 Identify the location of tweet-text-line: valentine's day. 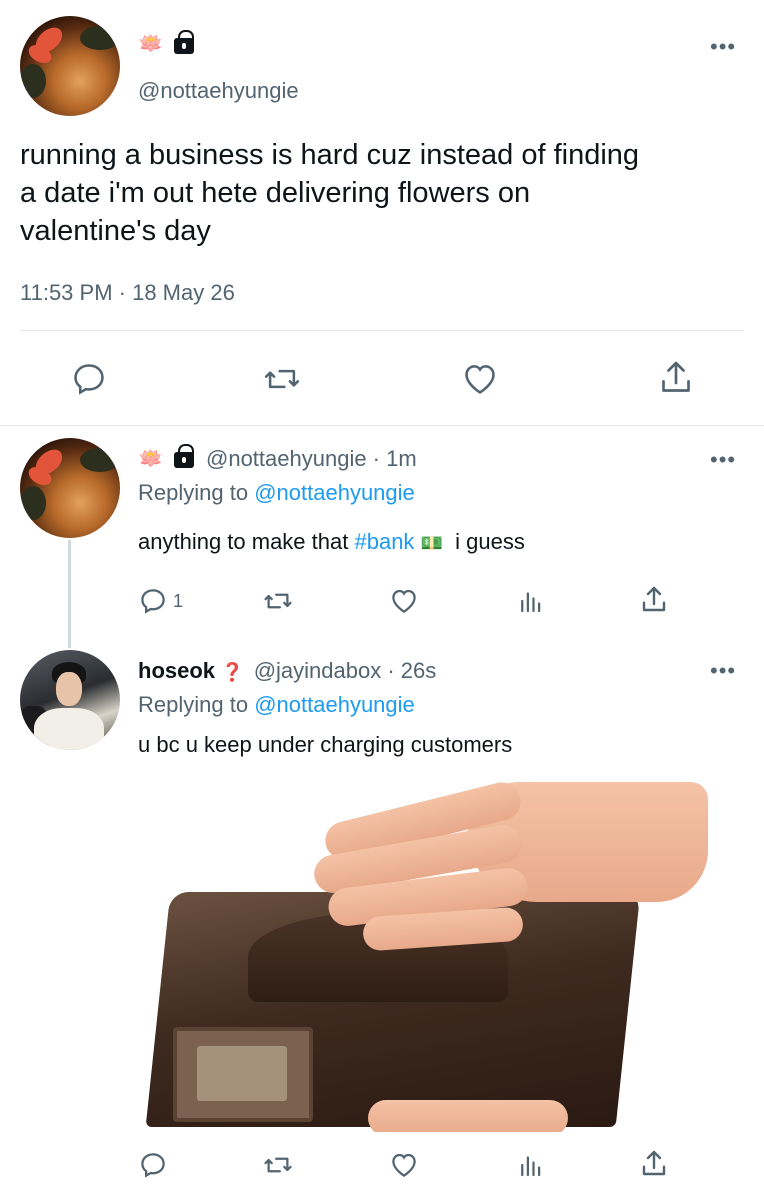
(115, 231).